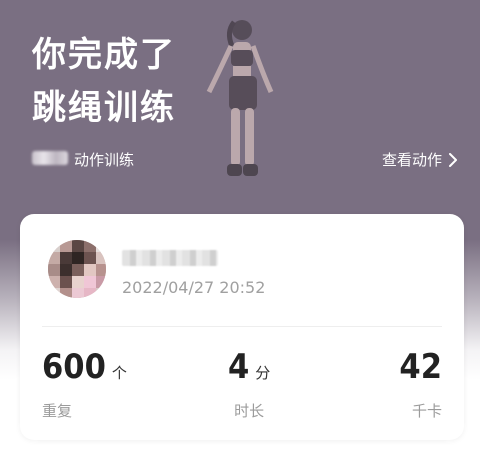  Describe the element at coordinates (239, 367) in the screenshot. I see `stat-duration-value: 4` at that location.